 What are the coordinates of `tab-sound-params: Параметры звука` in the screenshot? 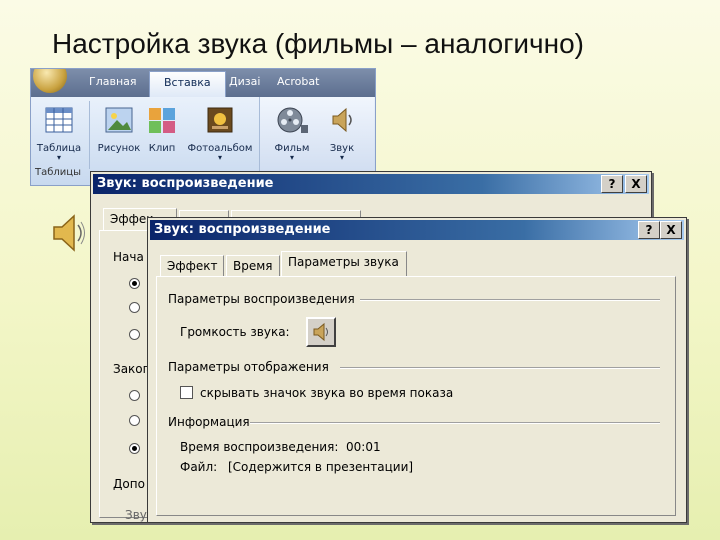 It's located at (344, 264).